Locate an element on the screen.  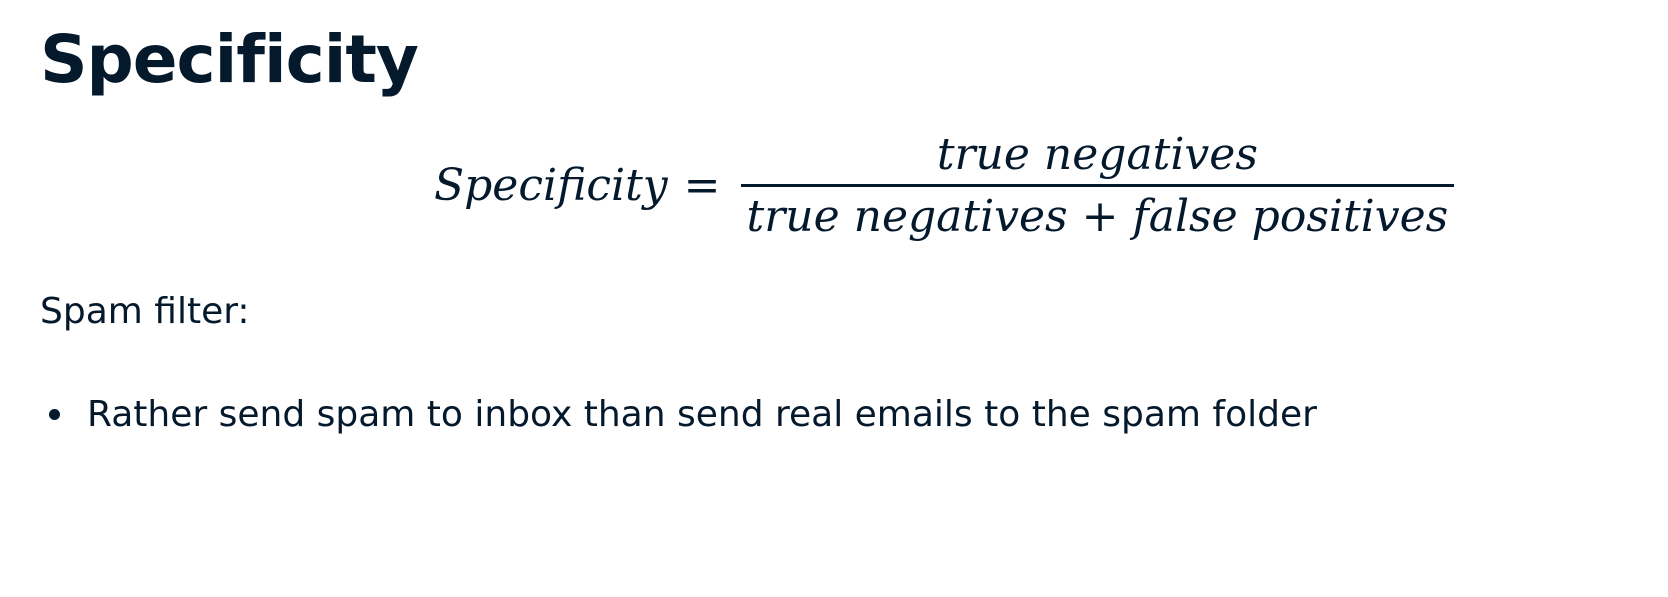
section-label: Spam filter: is located at coordinates (145, 311).